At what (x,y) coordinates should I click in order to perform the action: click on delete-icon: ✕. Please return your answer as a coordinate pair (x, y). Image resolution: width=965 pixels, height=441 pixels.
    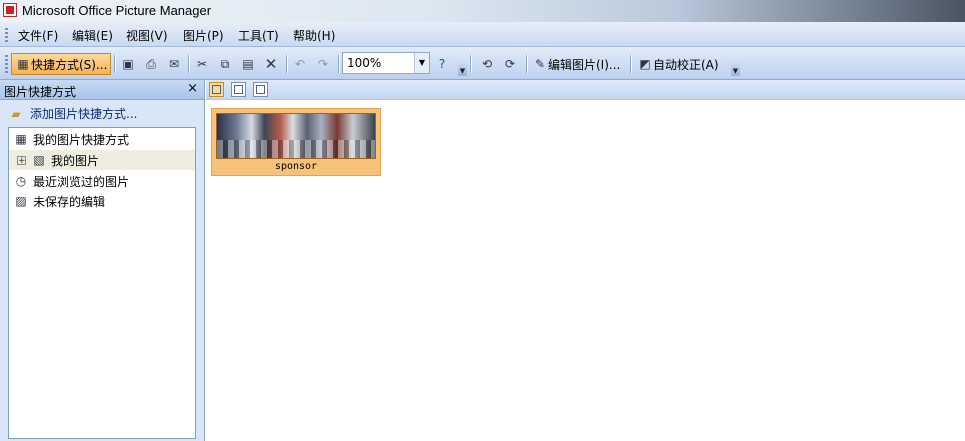
    Looking at the image, I should click on (271, 64).